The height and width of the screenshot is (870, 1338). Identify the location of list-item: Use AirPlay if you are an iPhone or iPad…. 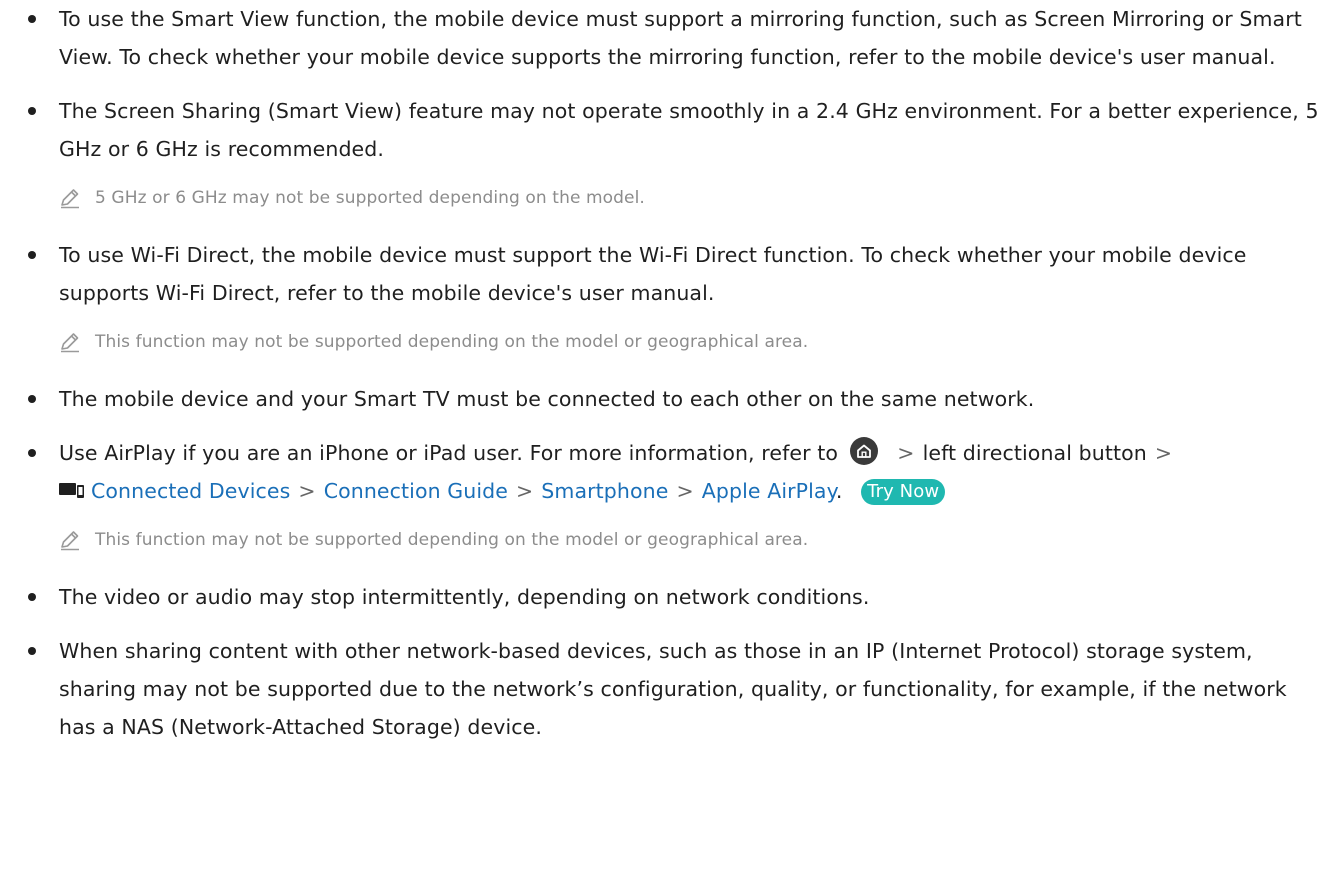
(669, 472).